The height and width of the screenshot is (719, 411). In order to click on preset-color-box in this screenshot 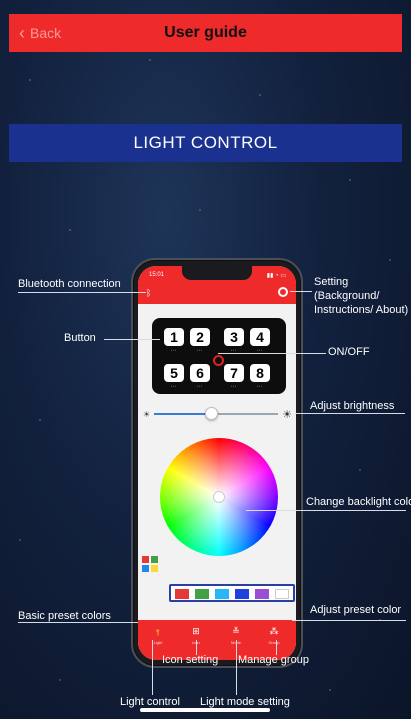, I will do `click(232, 593)`.